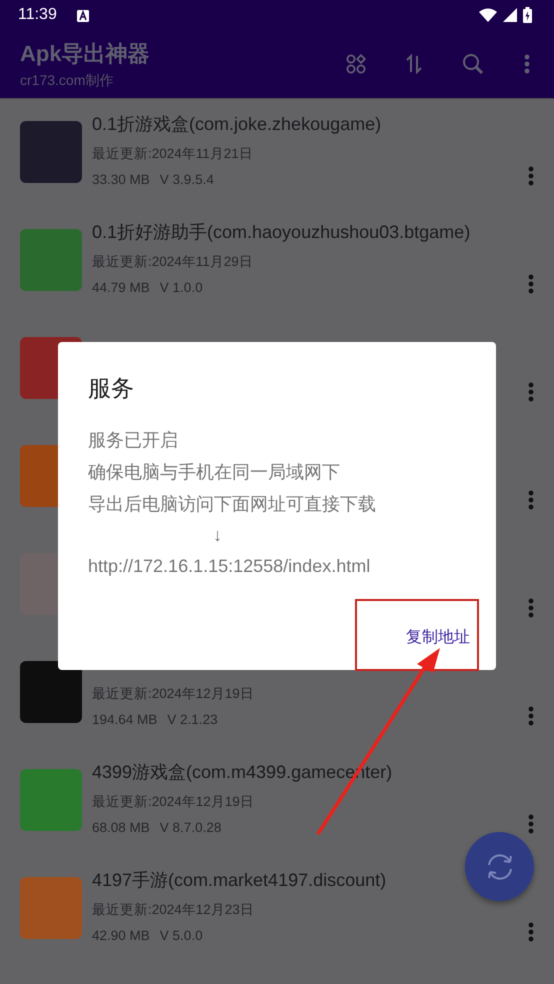 The width and height of the screenshot is (554, 984). I want to click on app-size: 194.64 MB, so click(125, 720).